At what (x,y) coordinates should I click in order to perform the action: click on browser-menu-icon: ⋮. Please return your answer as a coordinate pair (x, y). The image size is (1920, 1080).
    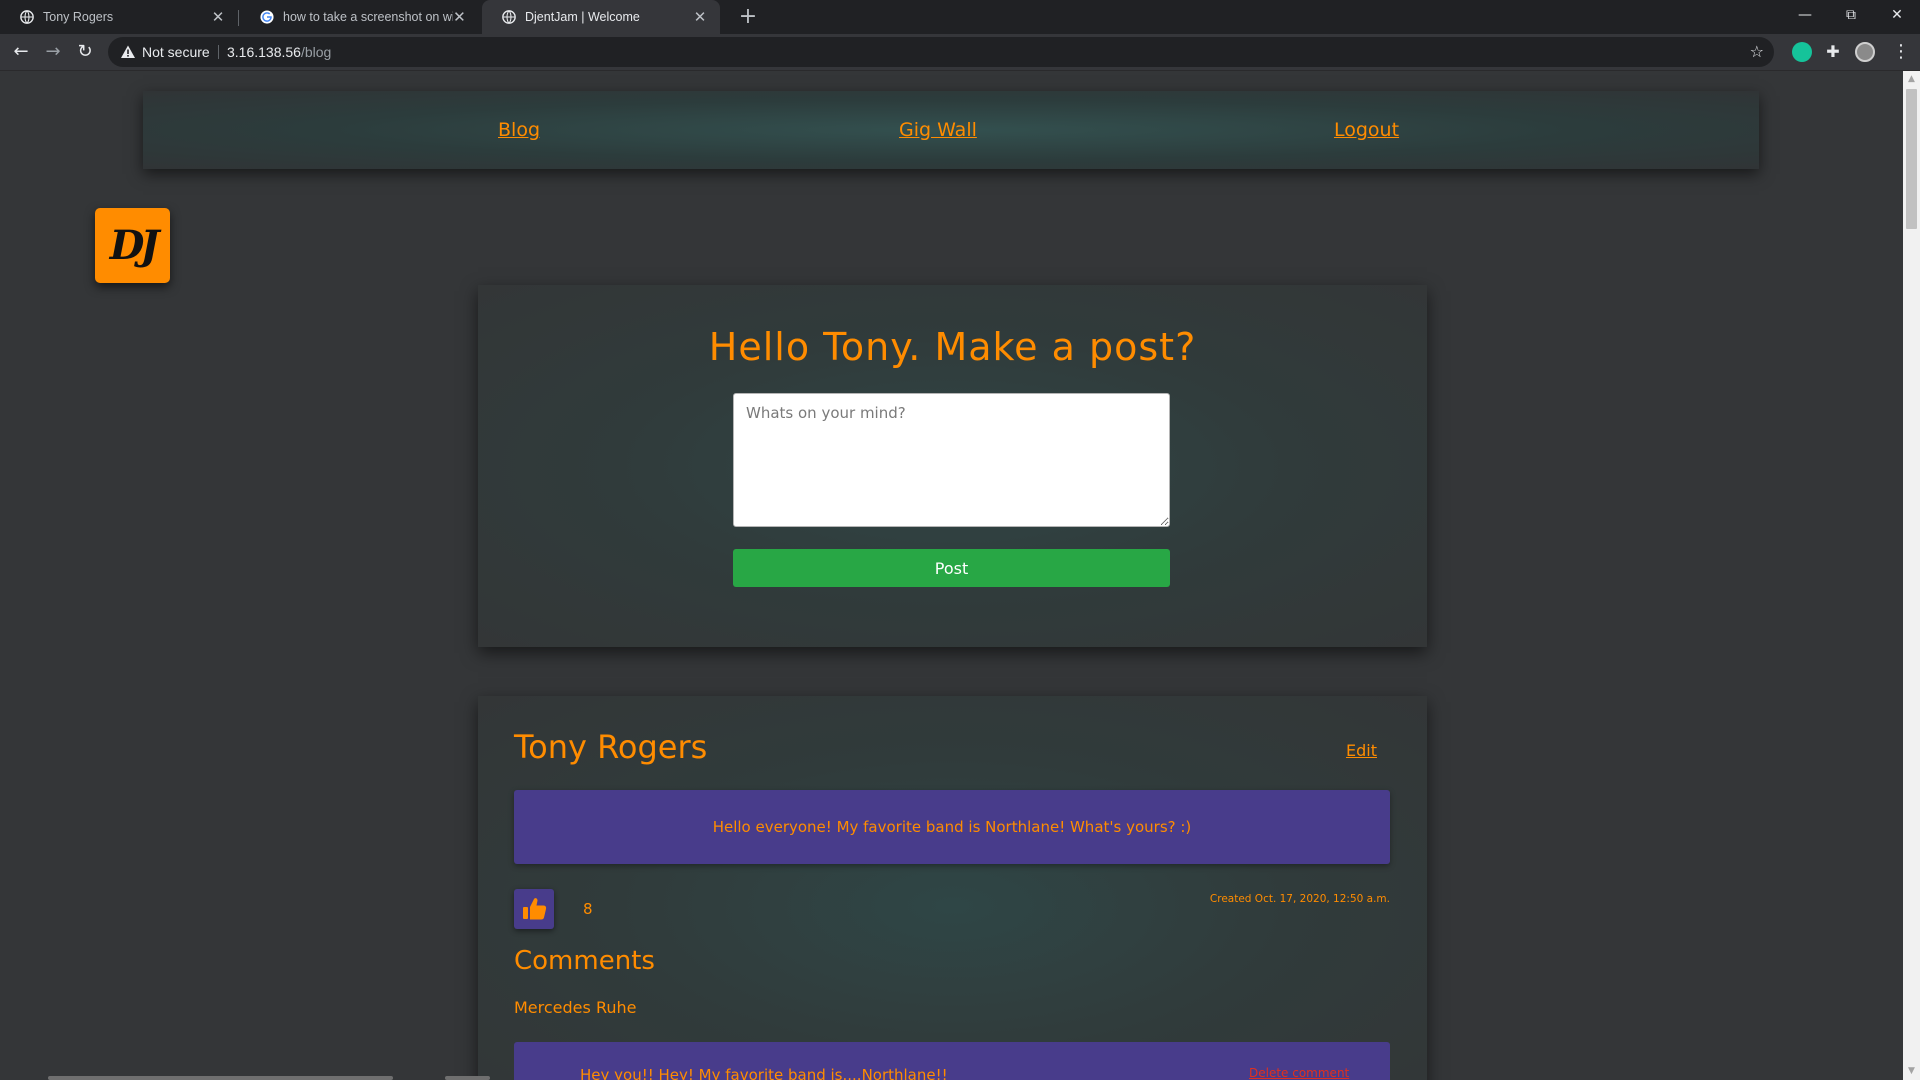
    Looking at the image, I should click on (1901, 52).